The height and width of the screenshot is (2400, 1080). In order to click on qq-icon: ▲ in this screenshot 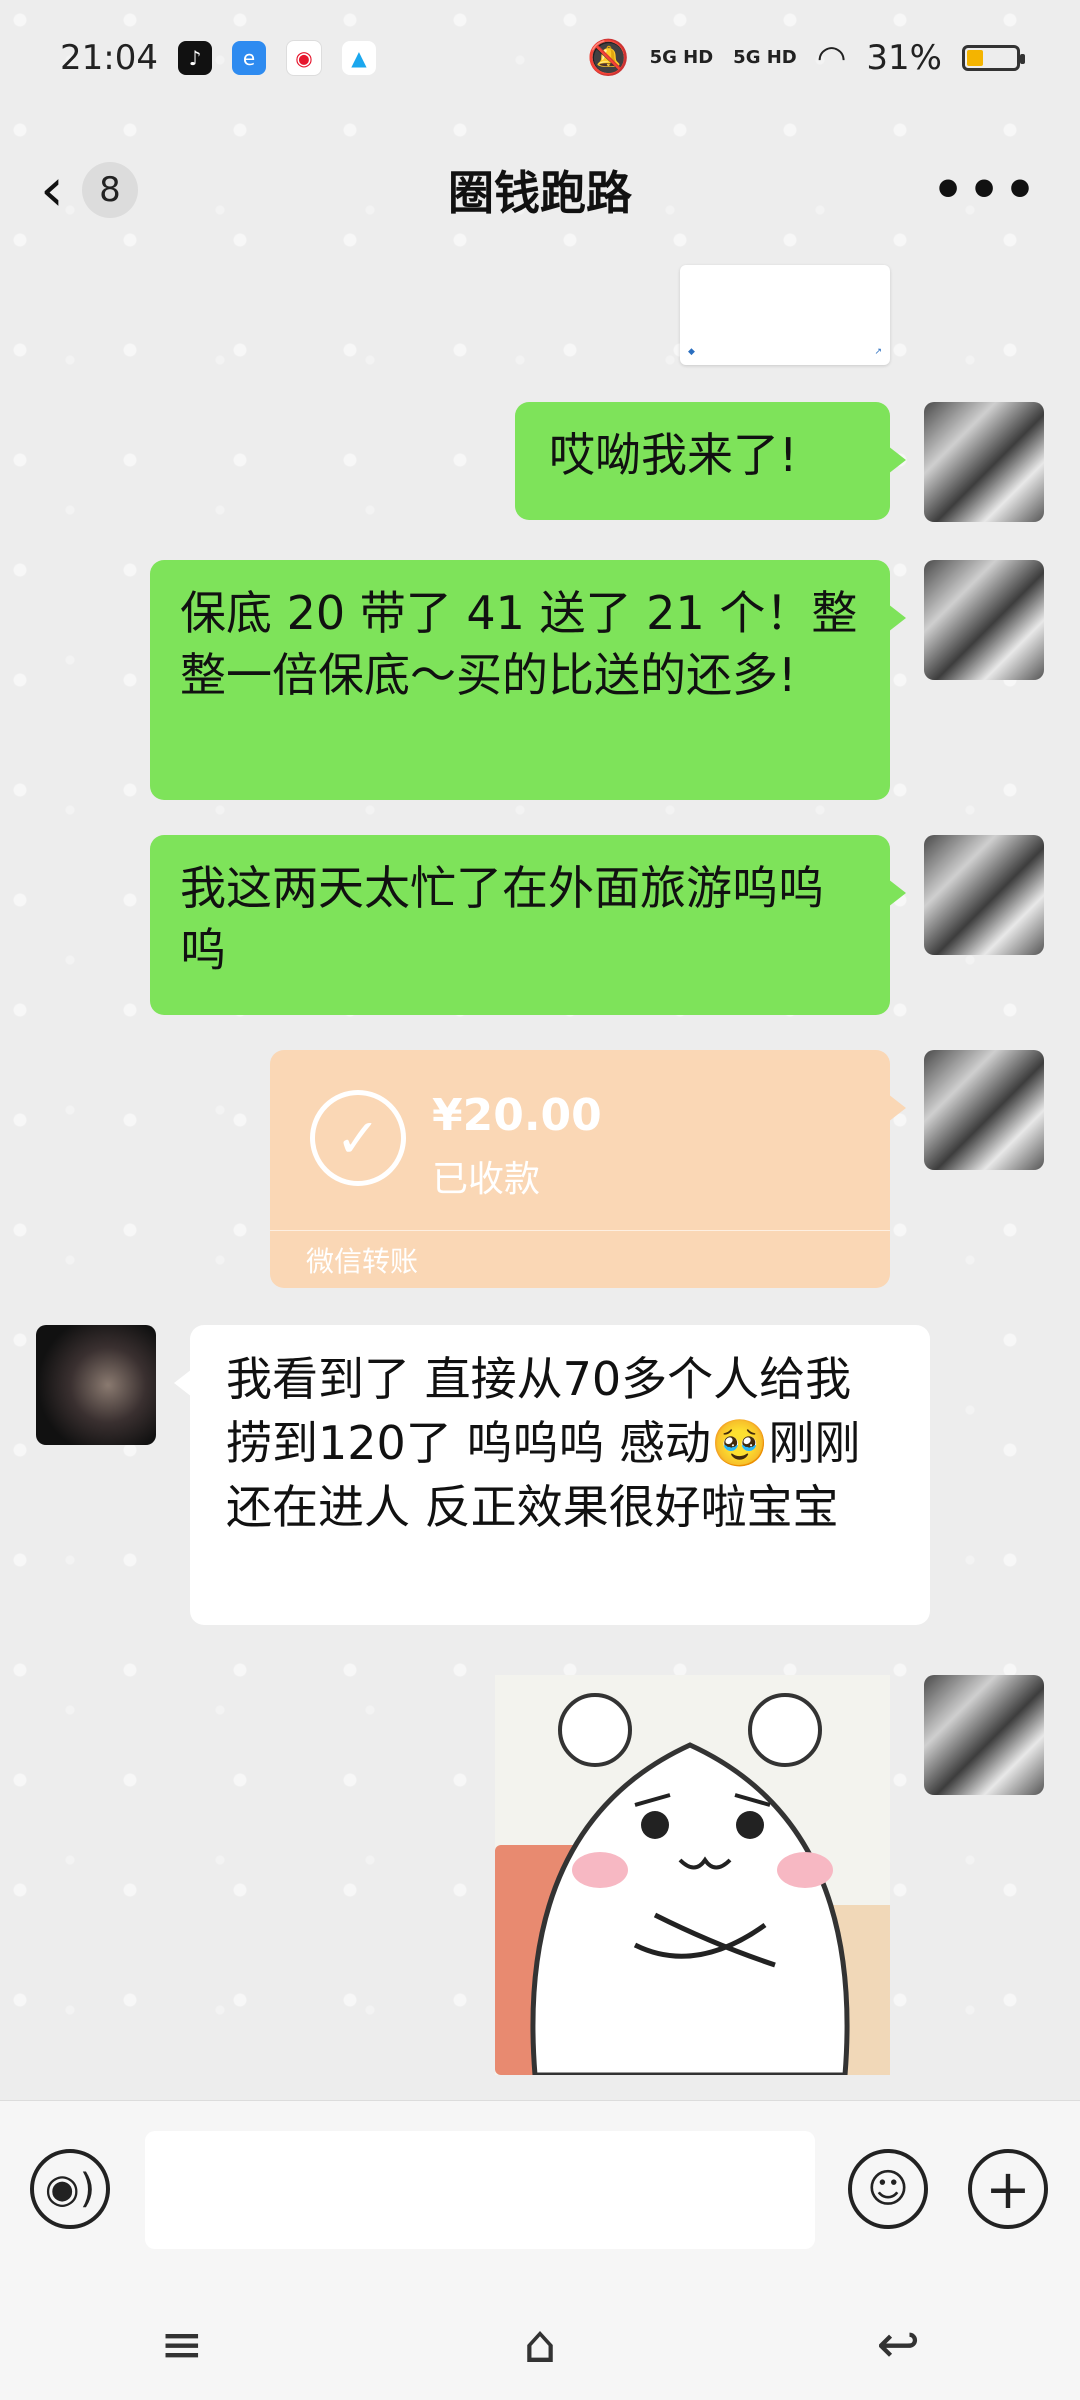, I will do `click(358, 57)`.